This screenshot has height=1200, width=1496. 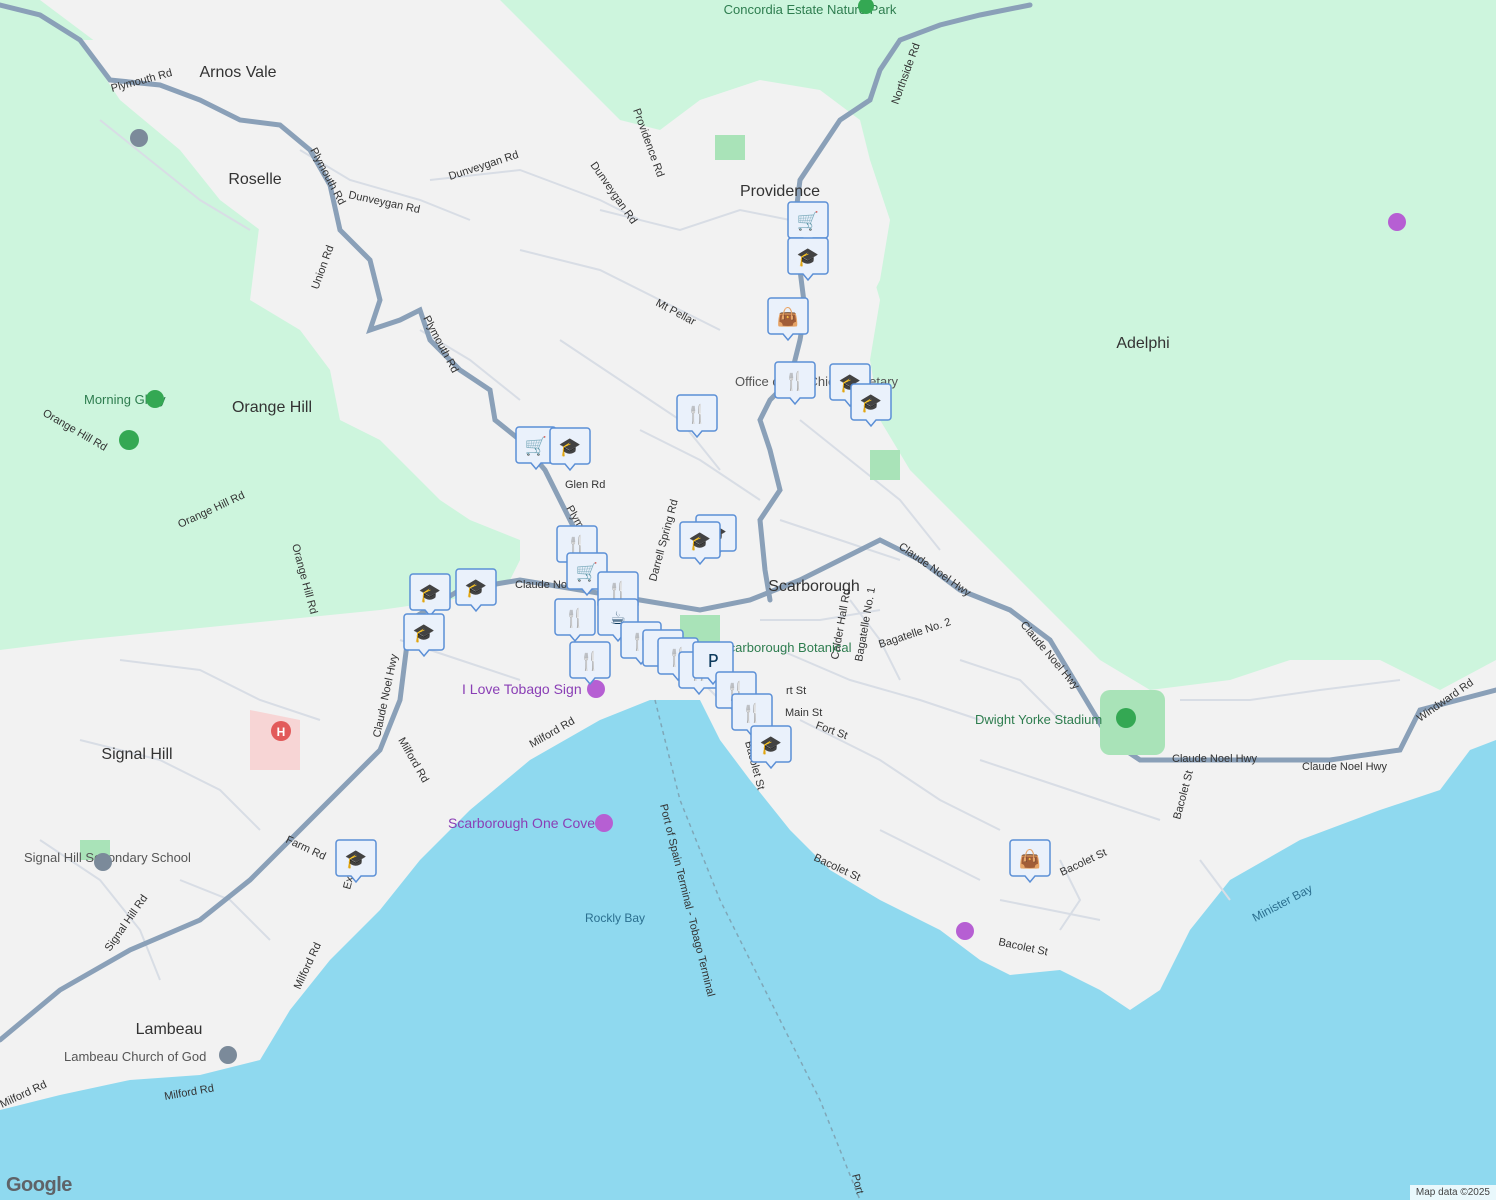 I want to click on poi-label: Dwight Yorke Stadium, so click(x=1038, y=719).